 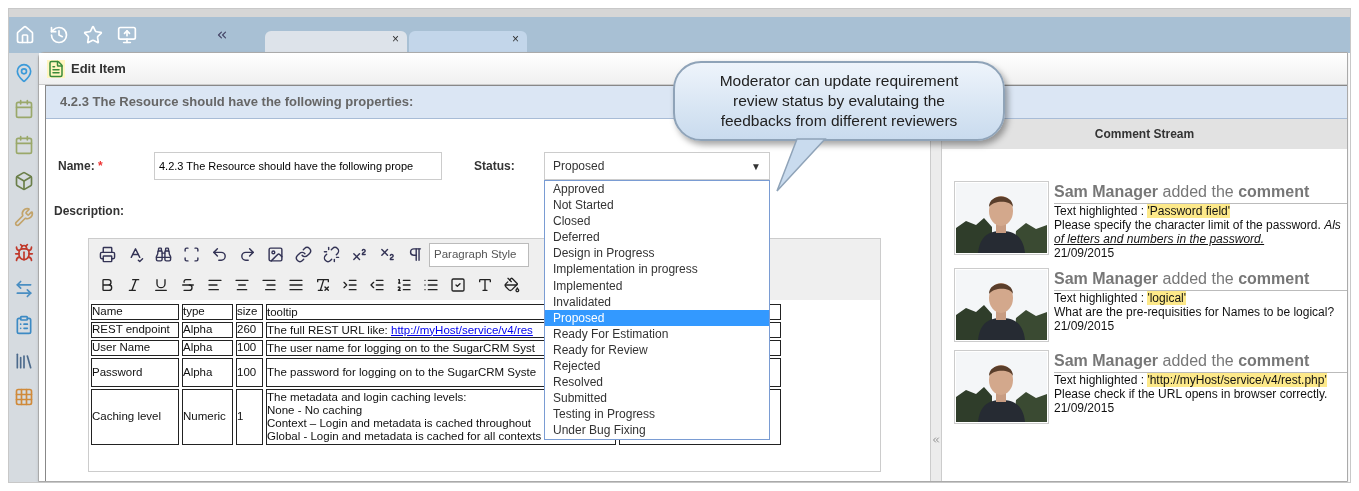 I want to click on dropdown-option: Under Bug Fixing, so click(x=657, y=430).